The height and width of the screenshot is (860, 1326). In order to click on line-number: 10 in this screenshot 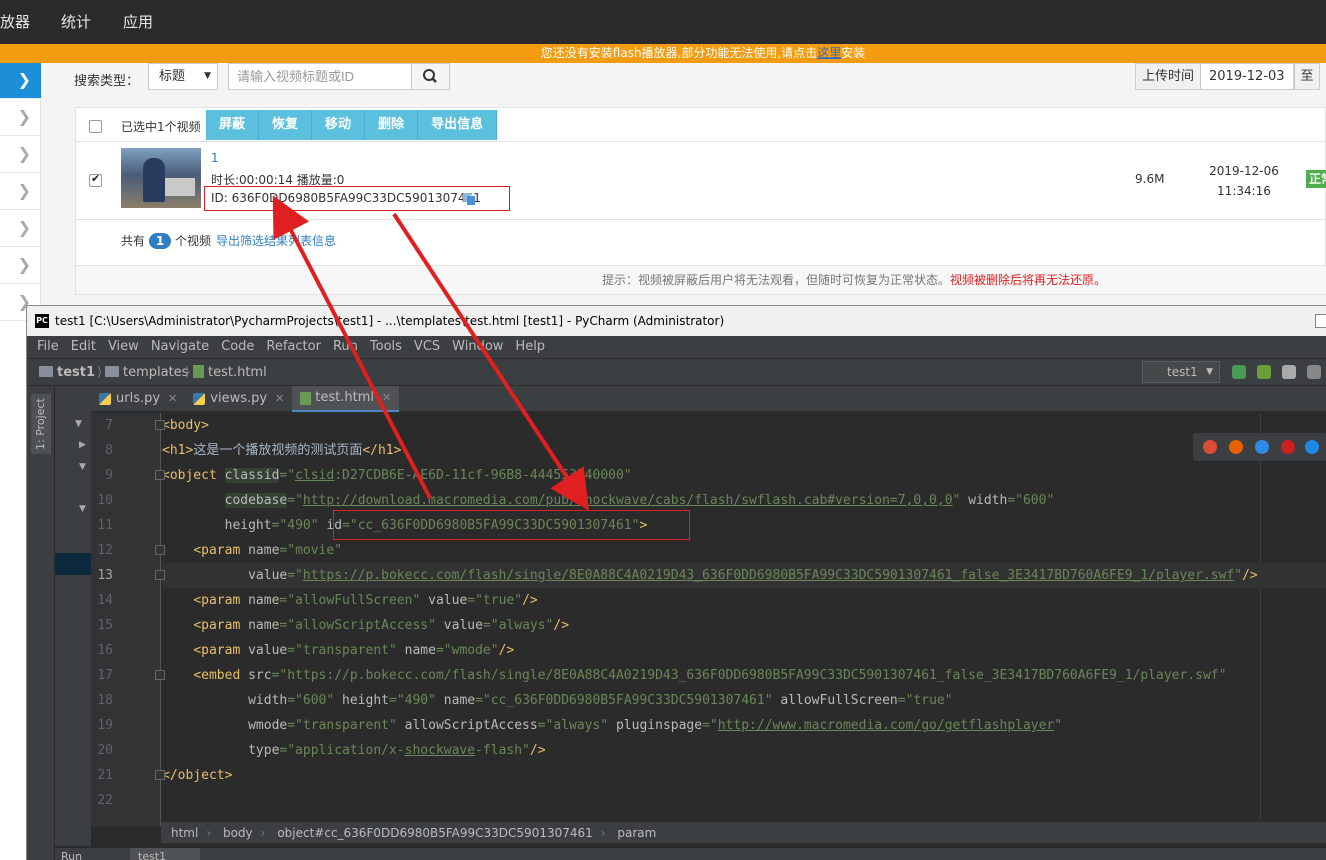, I will do `click(105, 500)`.